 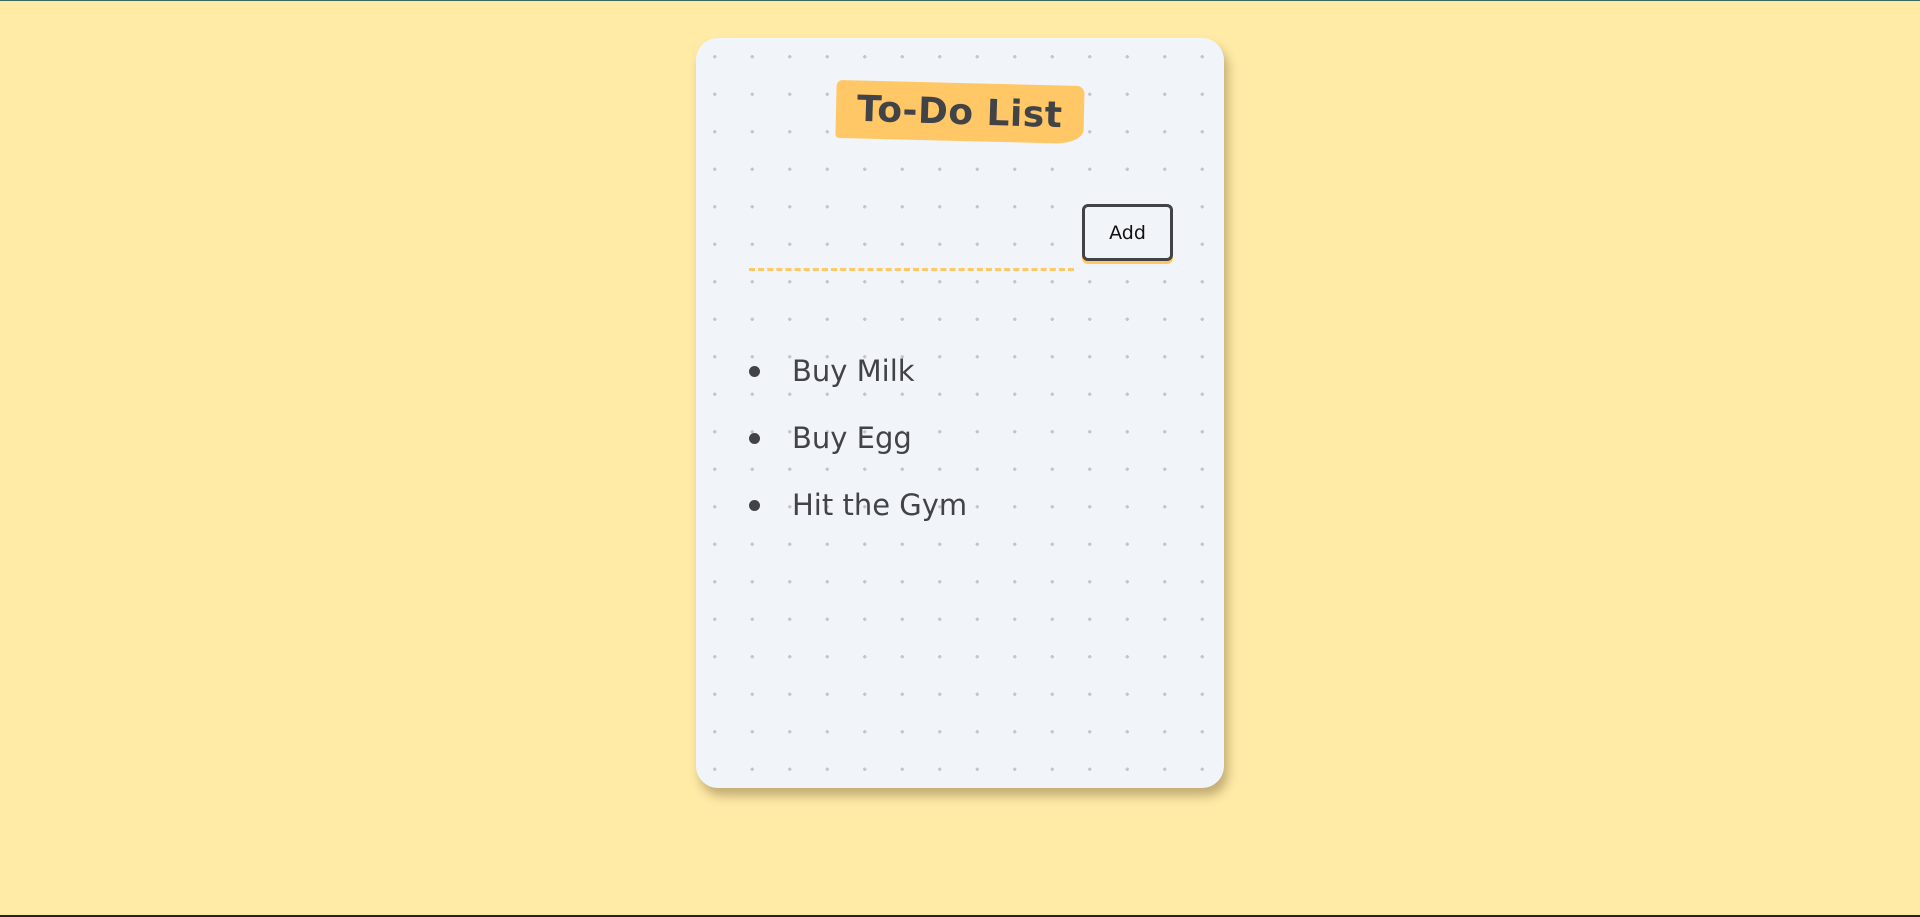 I want to click on task-input, so click(x=911, y=257).